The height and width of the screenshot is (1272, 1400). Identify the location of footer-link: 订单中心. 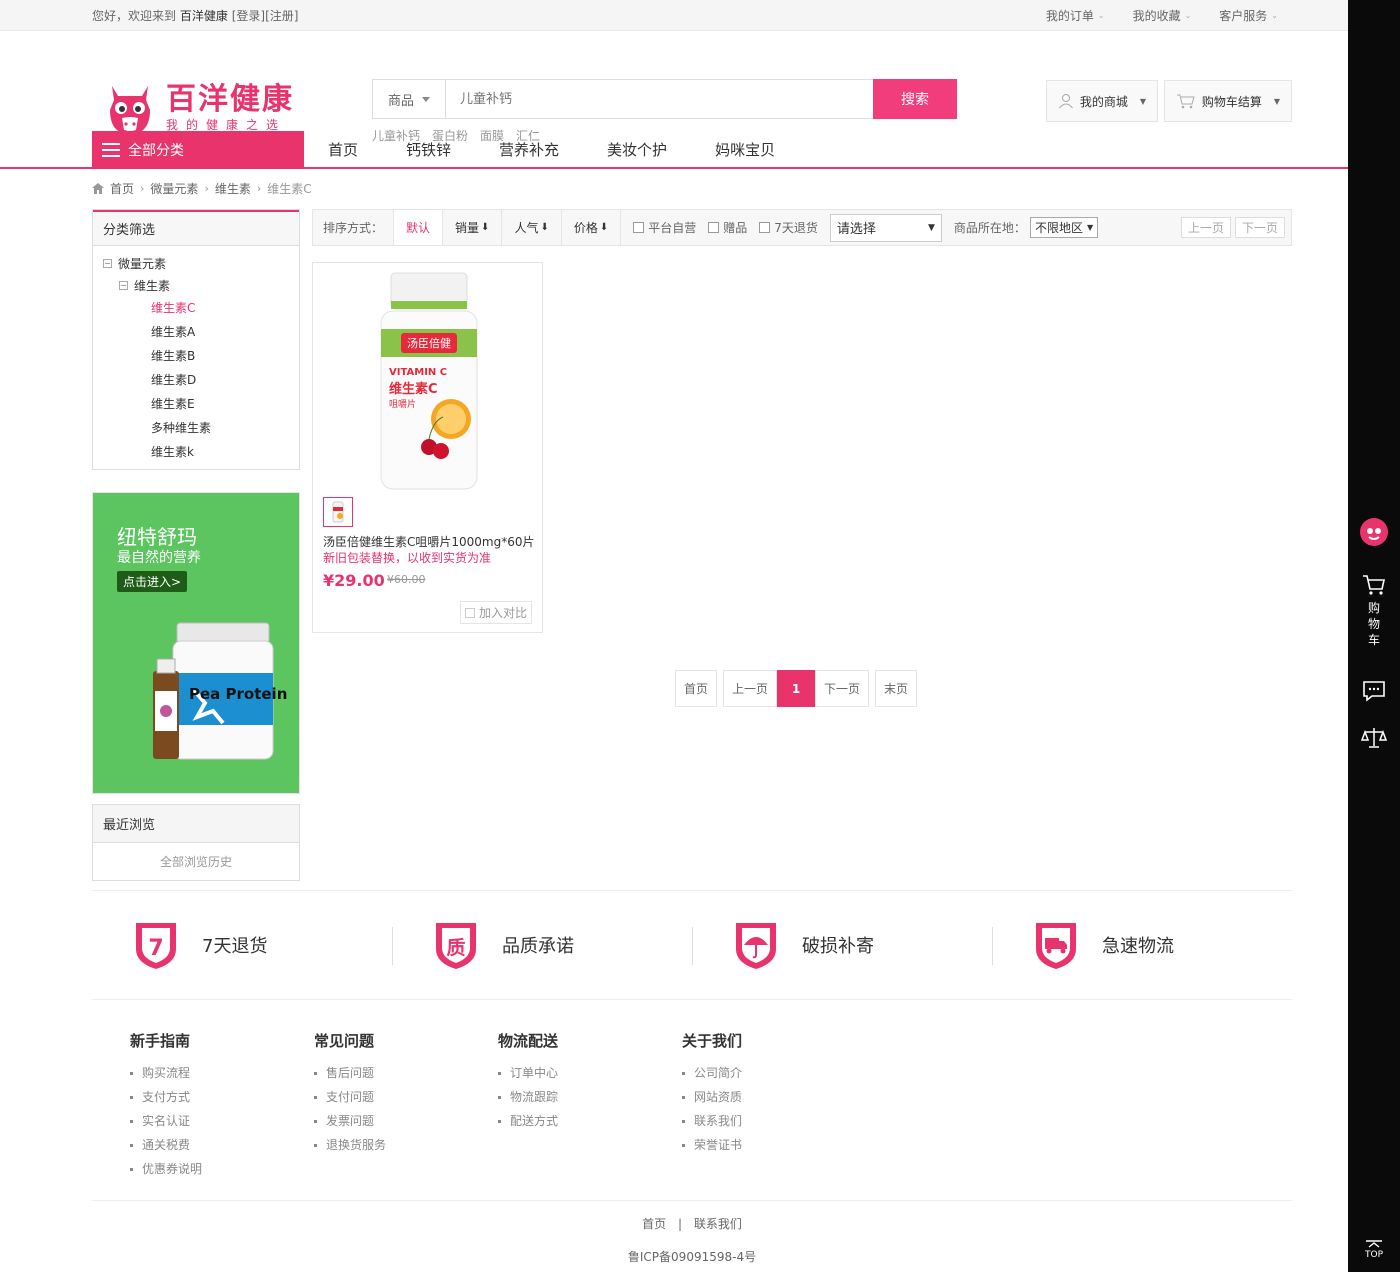
(590, 1073).